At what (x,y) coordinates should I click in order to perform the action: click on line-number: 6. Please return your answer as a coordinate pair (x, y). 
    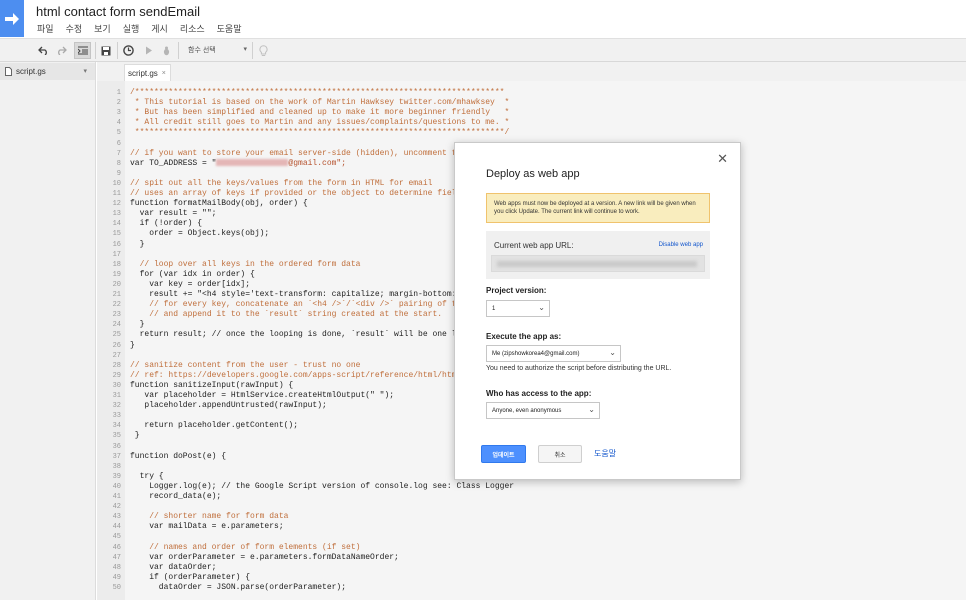
    Looking at the image, I should click on (118, 143).